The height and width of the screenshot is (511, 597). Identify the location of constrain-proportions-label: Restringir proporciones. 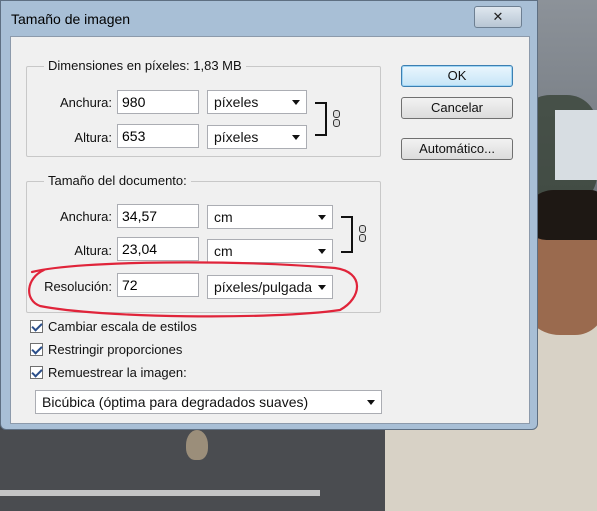
(115, 349).